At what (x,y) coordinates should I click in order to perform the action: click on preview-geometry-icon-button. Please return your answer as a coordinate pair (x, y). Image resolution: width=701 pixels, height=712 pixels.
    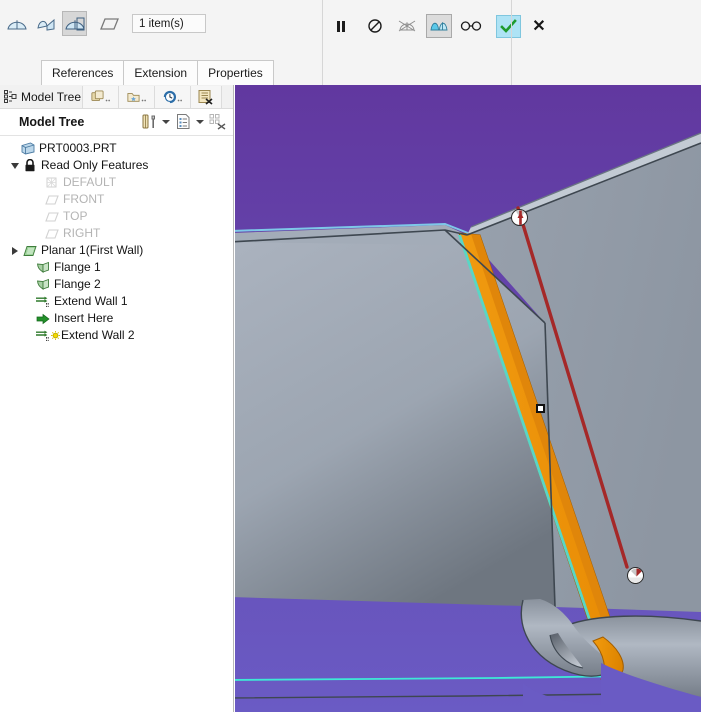
    Looking at the image, I should click on (407, 26).